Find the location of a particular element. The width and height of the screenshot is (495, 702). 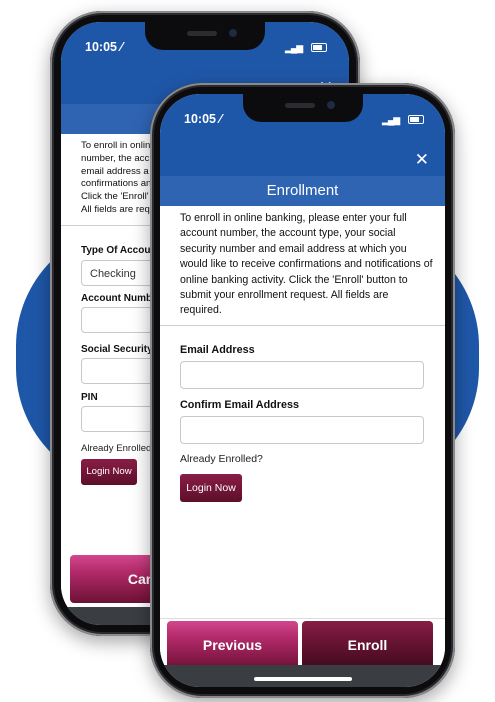

back-account-label: Account Numb is located at coordinates (117, 298).